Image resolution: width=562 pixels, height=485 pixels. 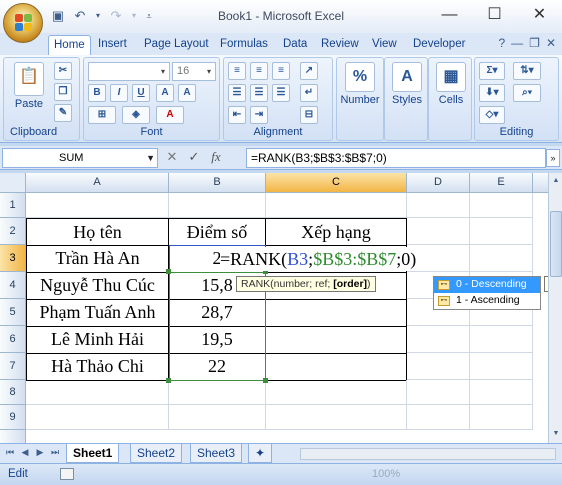 I want to click on insert-sheet-icon: ✦, so click(x=260, y=453).